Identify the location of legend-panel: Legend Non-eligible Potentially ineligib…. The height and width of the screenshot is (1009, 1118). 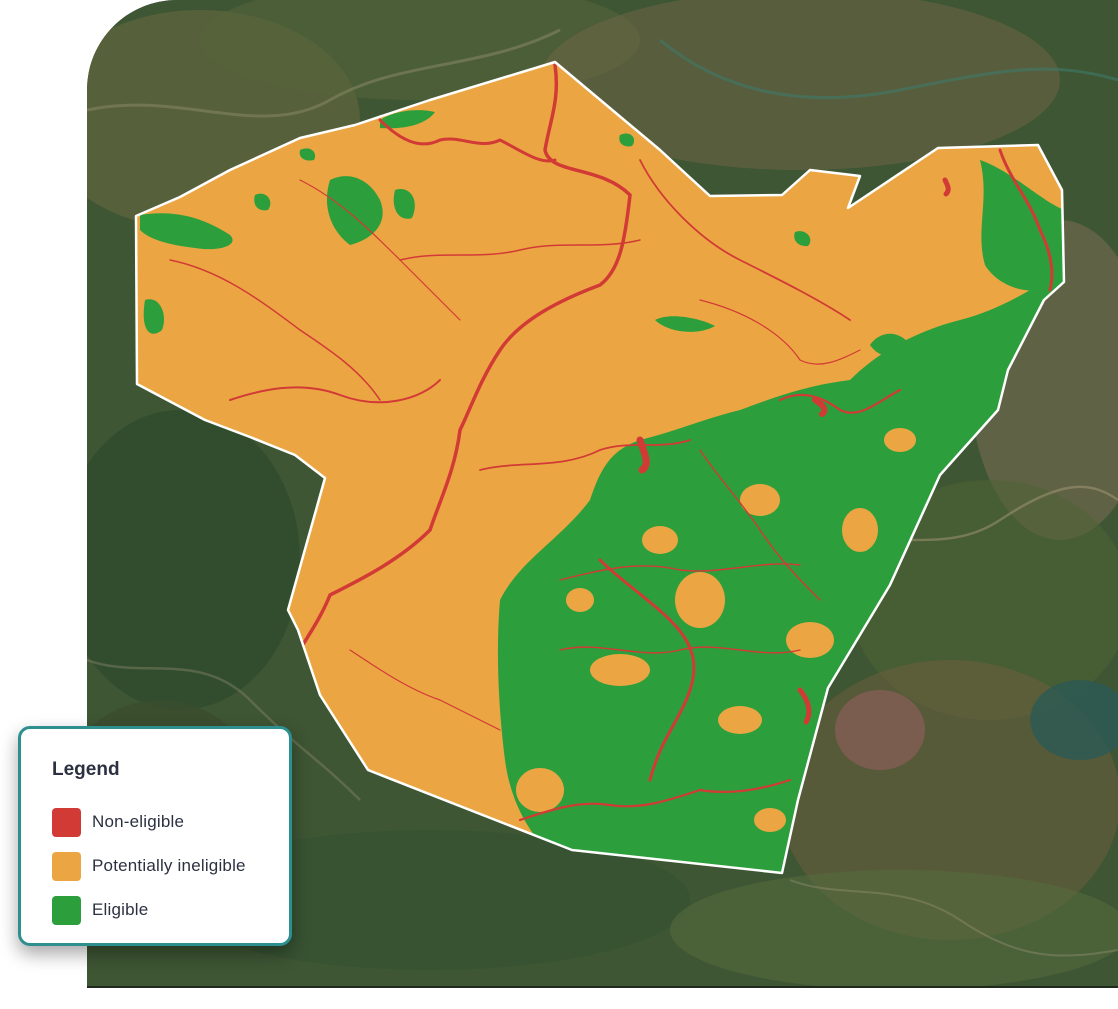
(155, 836).